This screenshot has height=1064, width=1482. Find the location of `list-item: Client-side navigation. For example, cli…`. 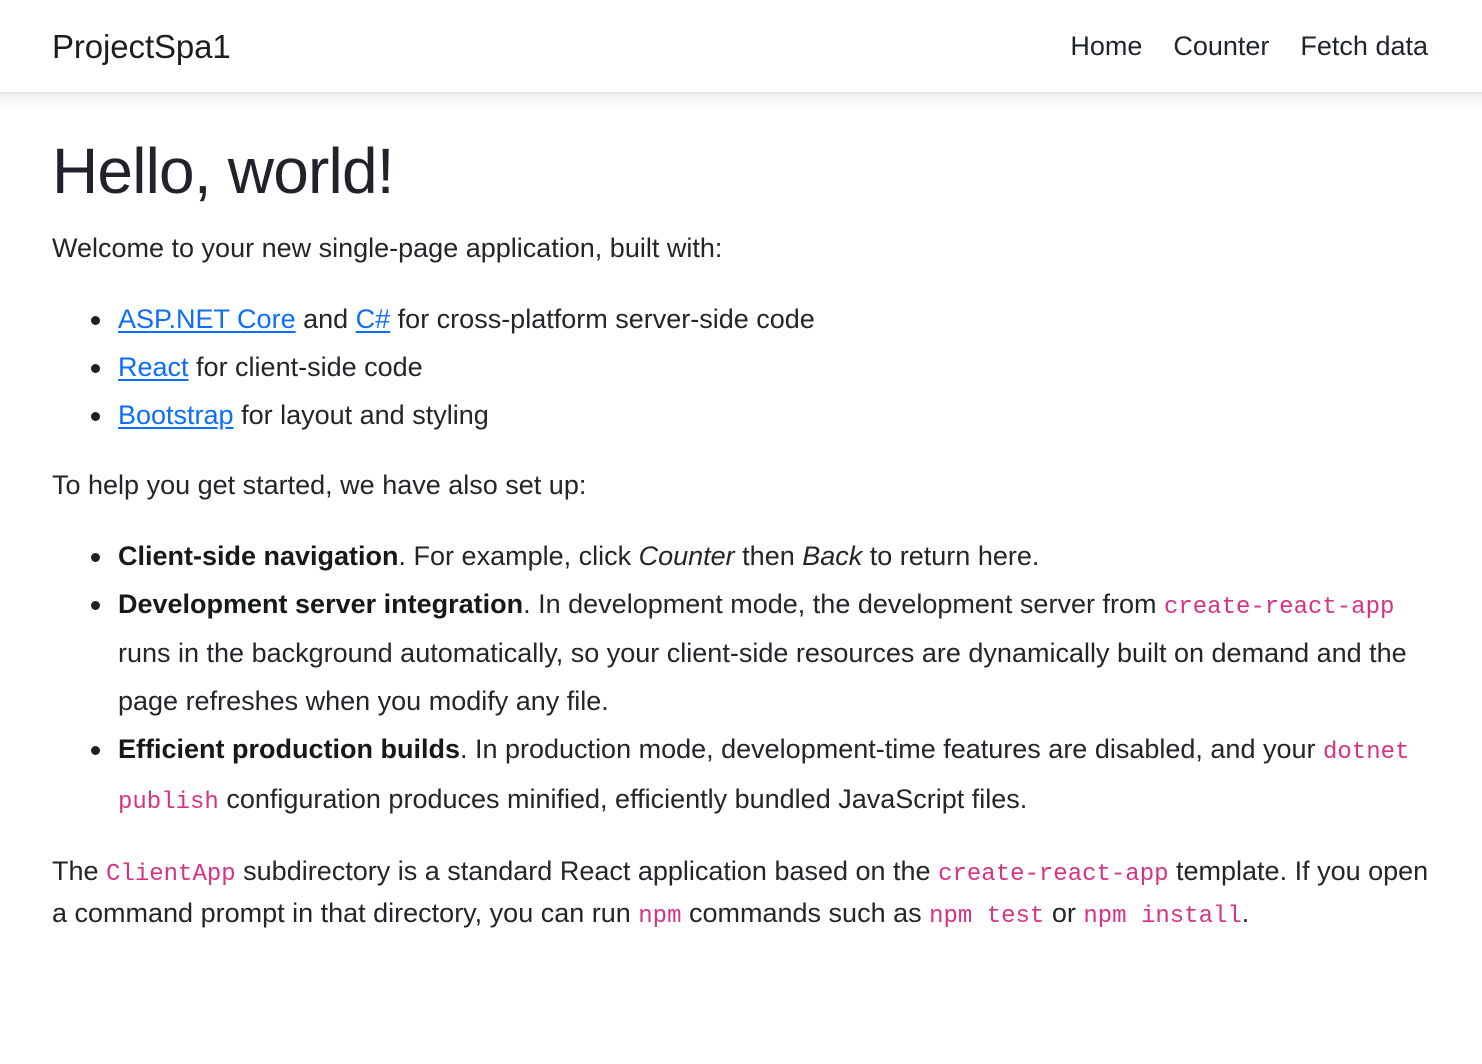

list-item: Client-side navigation. For example, cli… is located at coordinates (760, 556).